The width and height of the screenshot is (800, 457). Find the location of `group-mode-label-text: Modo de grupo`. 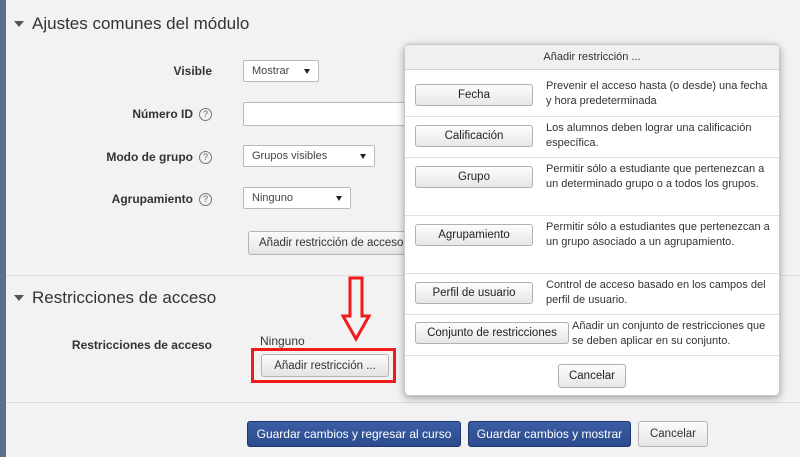

group-mode-label-text: Modo de grupo is located at coordinates (149, 157).